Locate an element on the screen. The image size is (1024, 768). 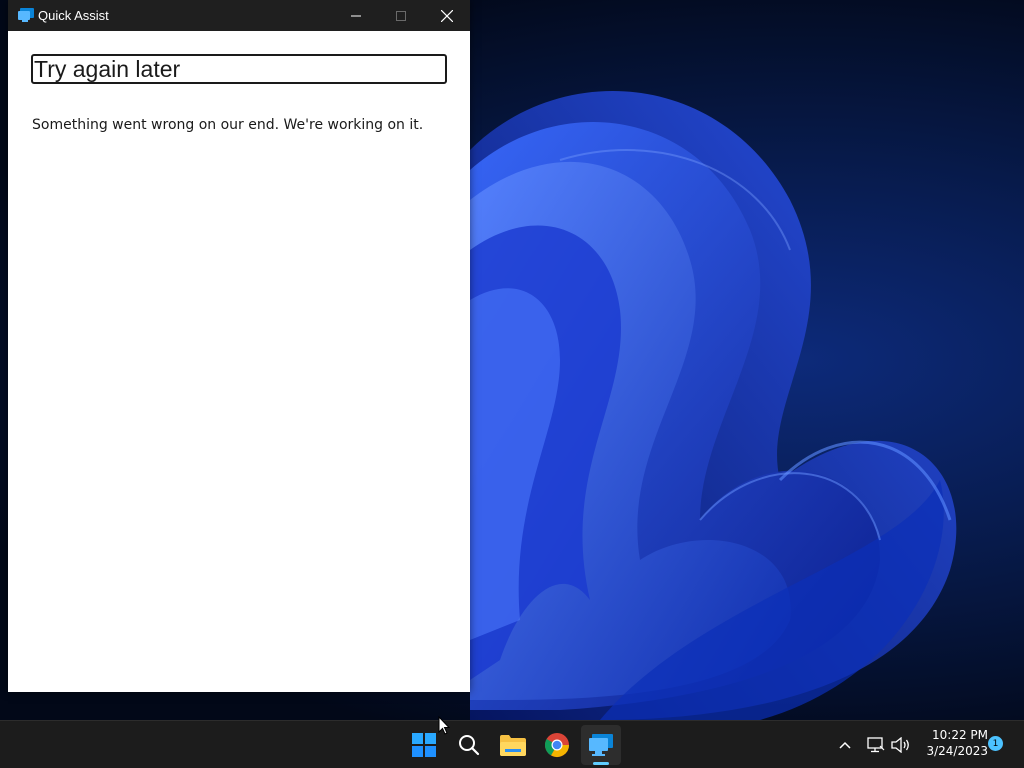
minimize-icon is located at coordinates (356, 15).